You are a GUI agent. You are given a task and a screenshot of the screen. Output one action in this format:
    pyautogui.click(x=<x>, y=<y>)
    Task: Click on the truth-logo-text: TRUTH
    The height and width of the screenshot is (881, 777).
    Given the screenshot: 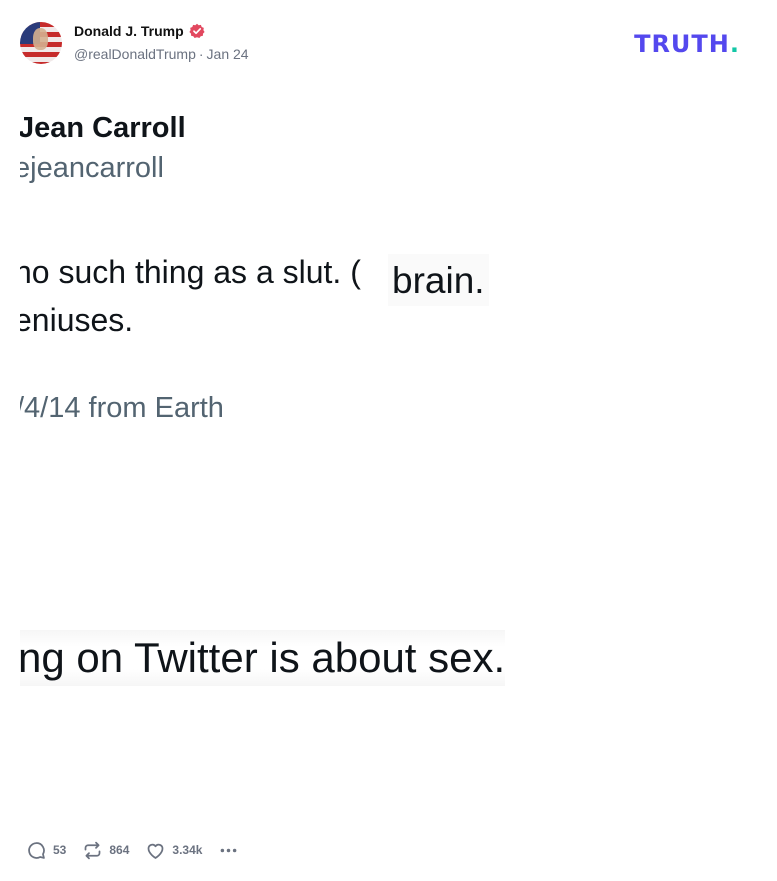 What is the action you would take?
    pyautogui.click(x=682, y=44)
    